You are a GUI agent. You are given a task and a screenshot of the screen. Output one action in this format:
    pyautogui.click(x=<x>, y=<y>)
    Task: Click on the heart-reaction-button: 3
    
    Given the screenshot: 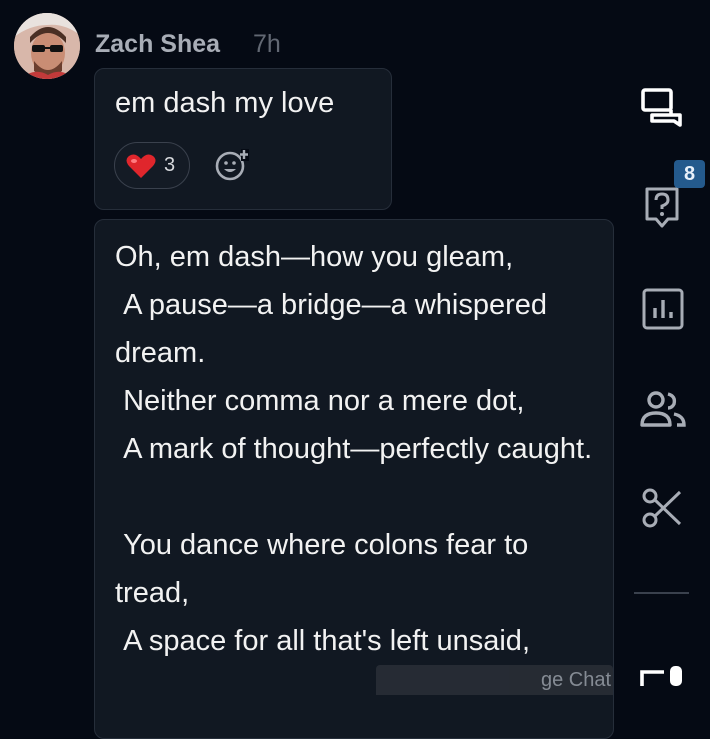 What is the action you would take?
    pyautogui.click(x=152, y=165)
    